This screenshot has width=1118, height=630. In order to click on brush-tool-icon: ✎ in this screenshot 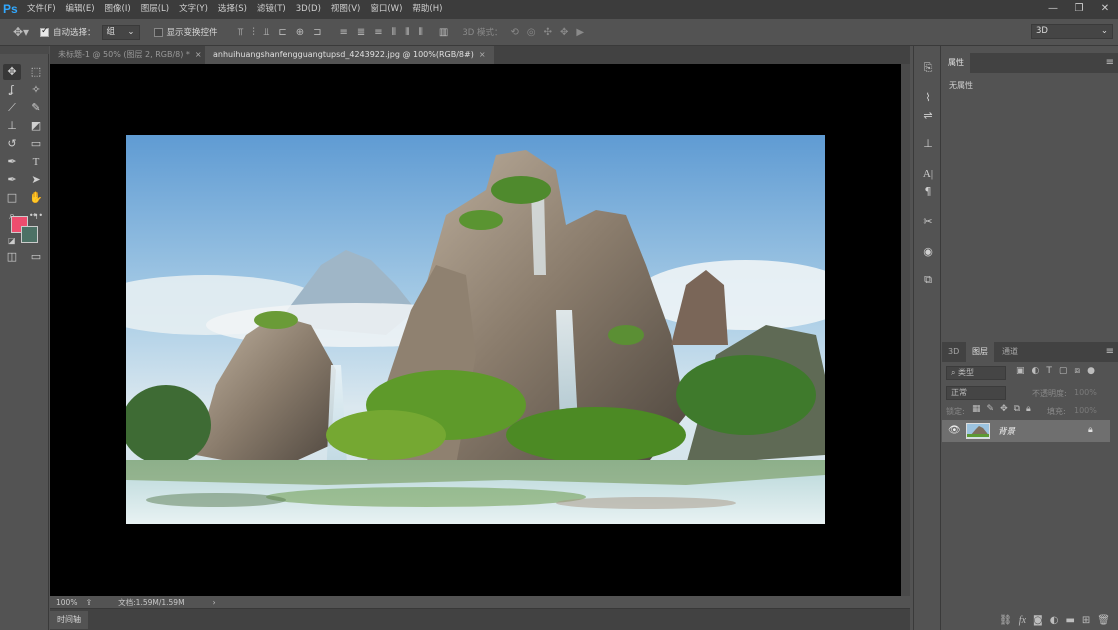, I will do `click(36, 108)`.